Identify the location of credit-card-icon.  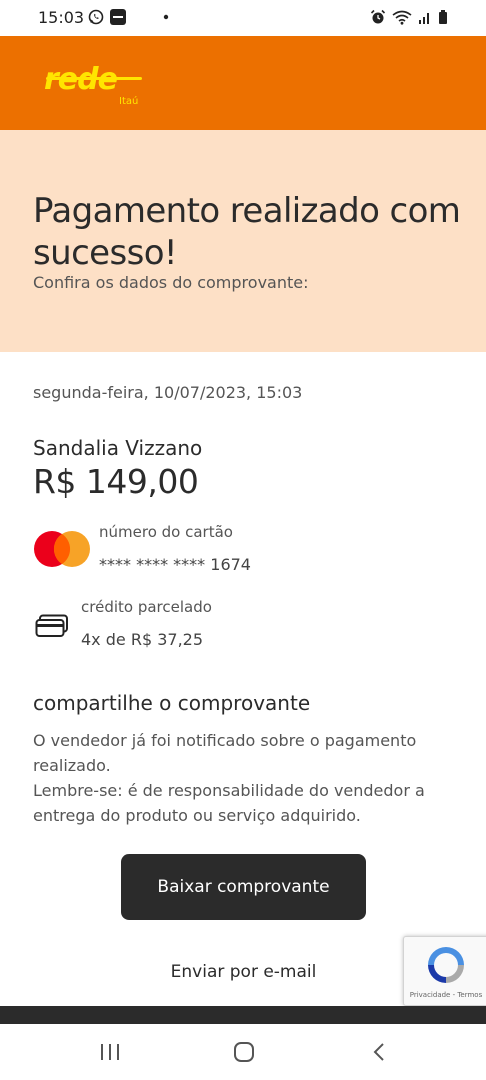
(51, 625).